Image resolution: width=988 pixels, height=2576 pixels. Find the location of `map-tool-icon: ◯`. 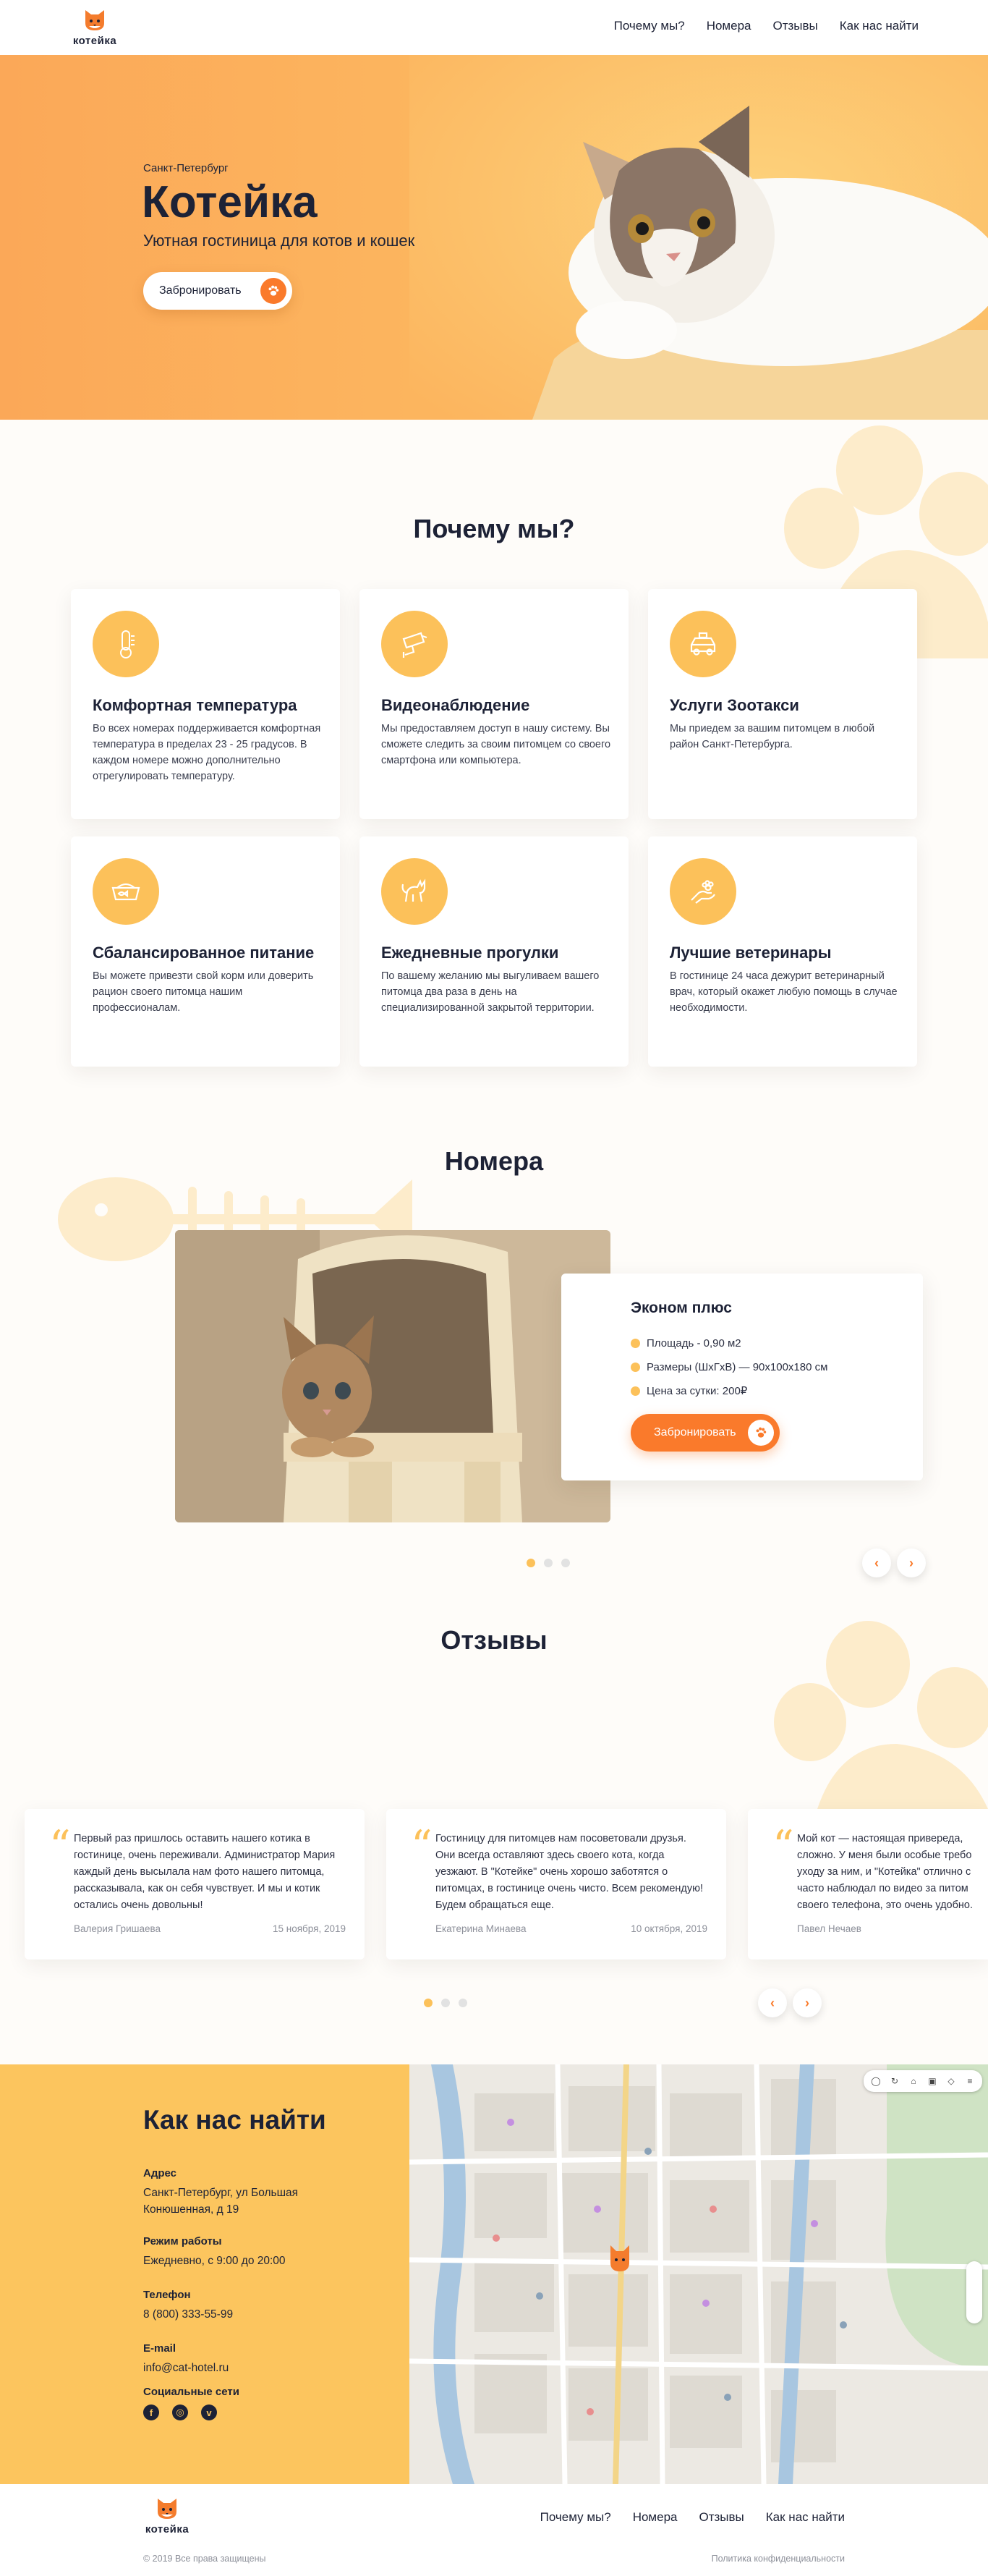

map-tool-icon: ◯ is located at coordinates (876, 2081).